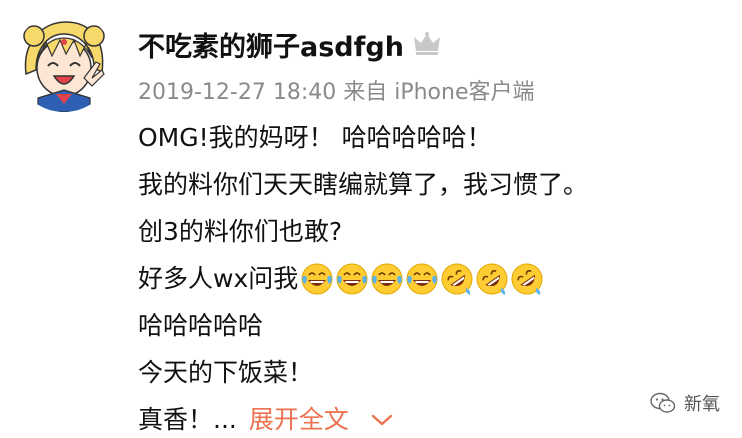  What do you see at coordinates (426, 43) in the screenshot?
I see `crown-icon` at bounding box center [426, 43].